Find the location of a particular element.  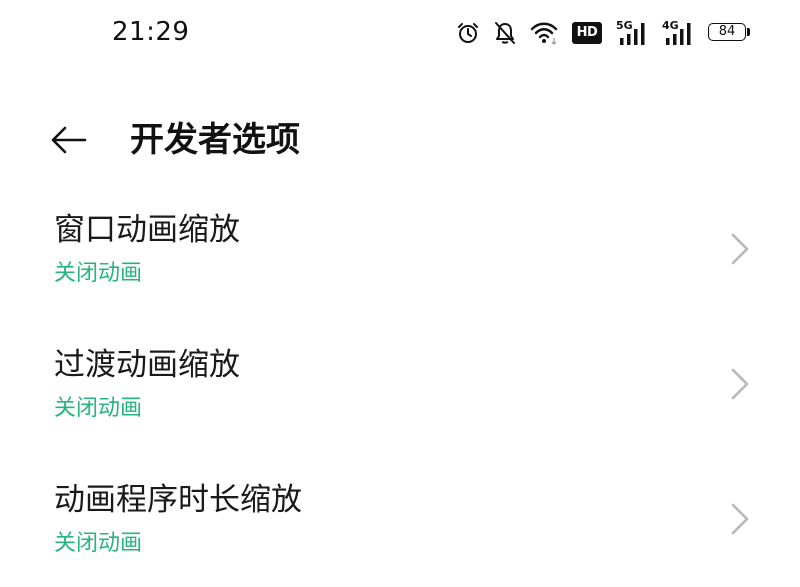

battery-icon: 84 is located at coordinates (730, 33).